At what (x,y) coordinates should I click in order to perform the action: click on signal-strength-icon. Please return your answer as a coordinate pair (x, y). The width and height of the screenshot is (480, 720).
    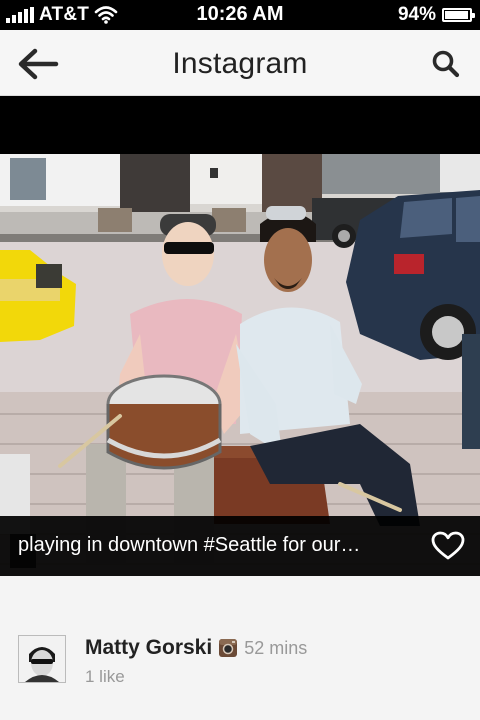
    Looking at the image, I should click on (20, 15).